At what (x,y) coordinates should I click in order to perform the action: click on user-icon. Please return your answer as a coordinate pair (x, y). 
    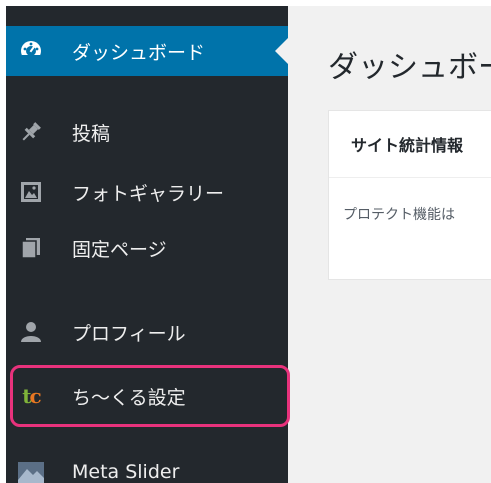
    Looking at the image, I should click on (31, 332).